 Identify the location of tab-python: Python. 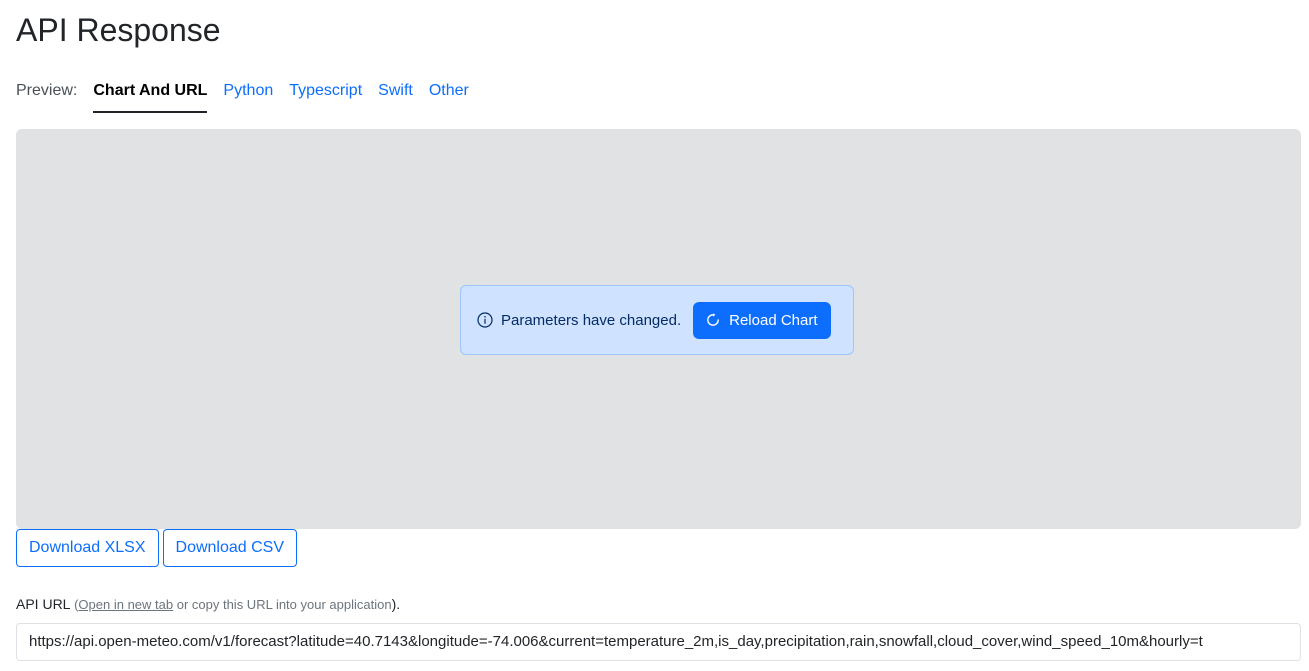
(248, 95).